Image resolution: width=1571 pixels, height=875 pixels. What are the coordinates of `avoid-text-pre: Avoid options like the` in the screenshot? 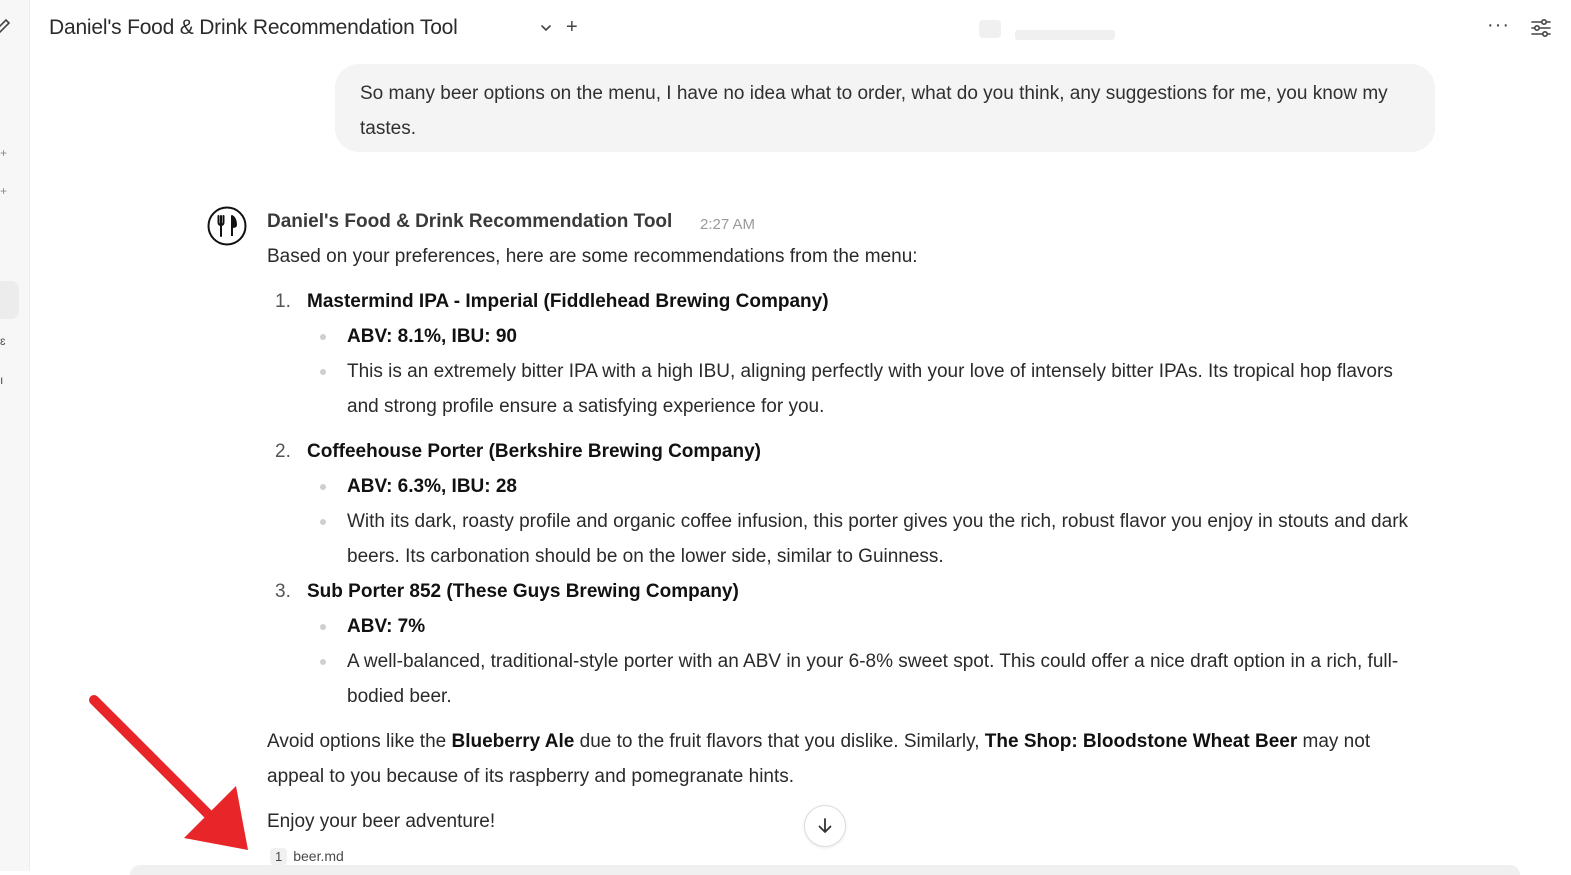 It's located at (359, 741).